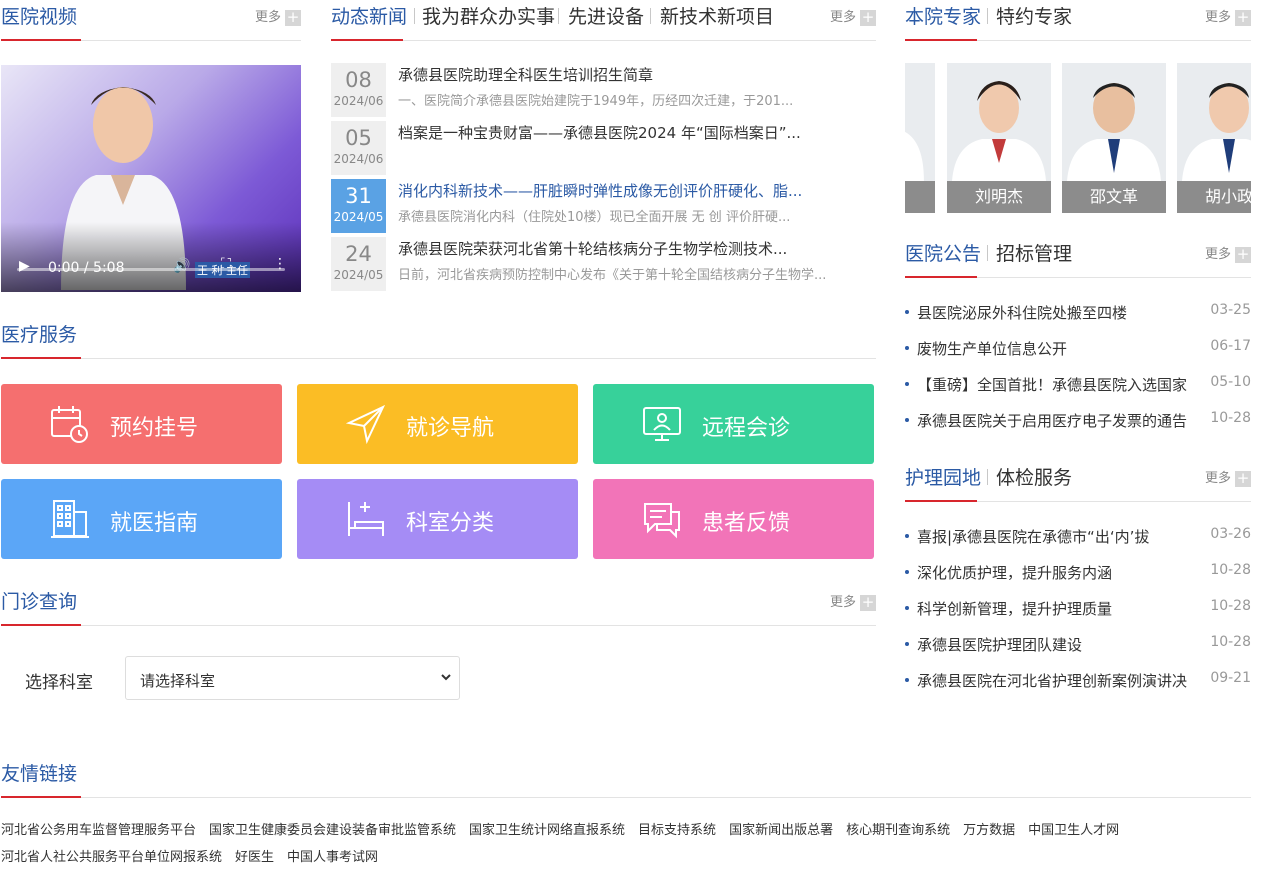  What do you see at coordinates (358, 159) in the screenshot?
I see `news-year-month: 2024/06` at bounding box center [358, 159].